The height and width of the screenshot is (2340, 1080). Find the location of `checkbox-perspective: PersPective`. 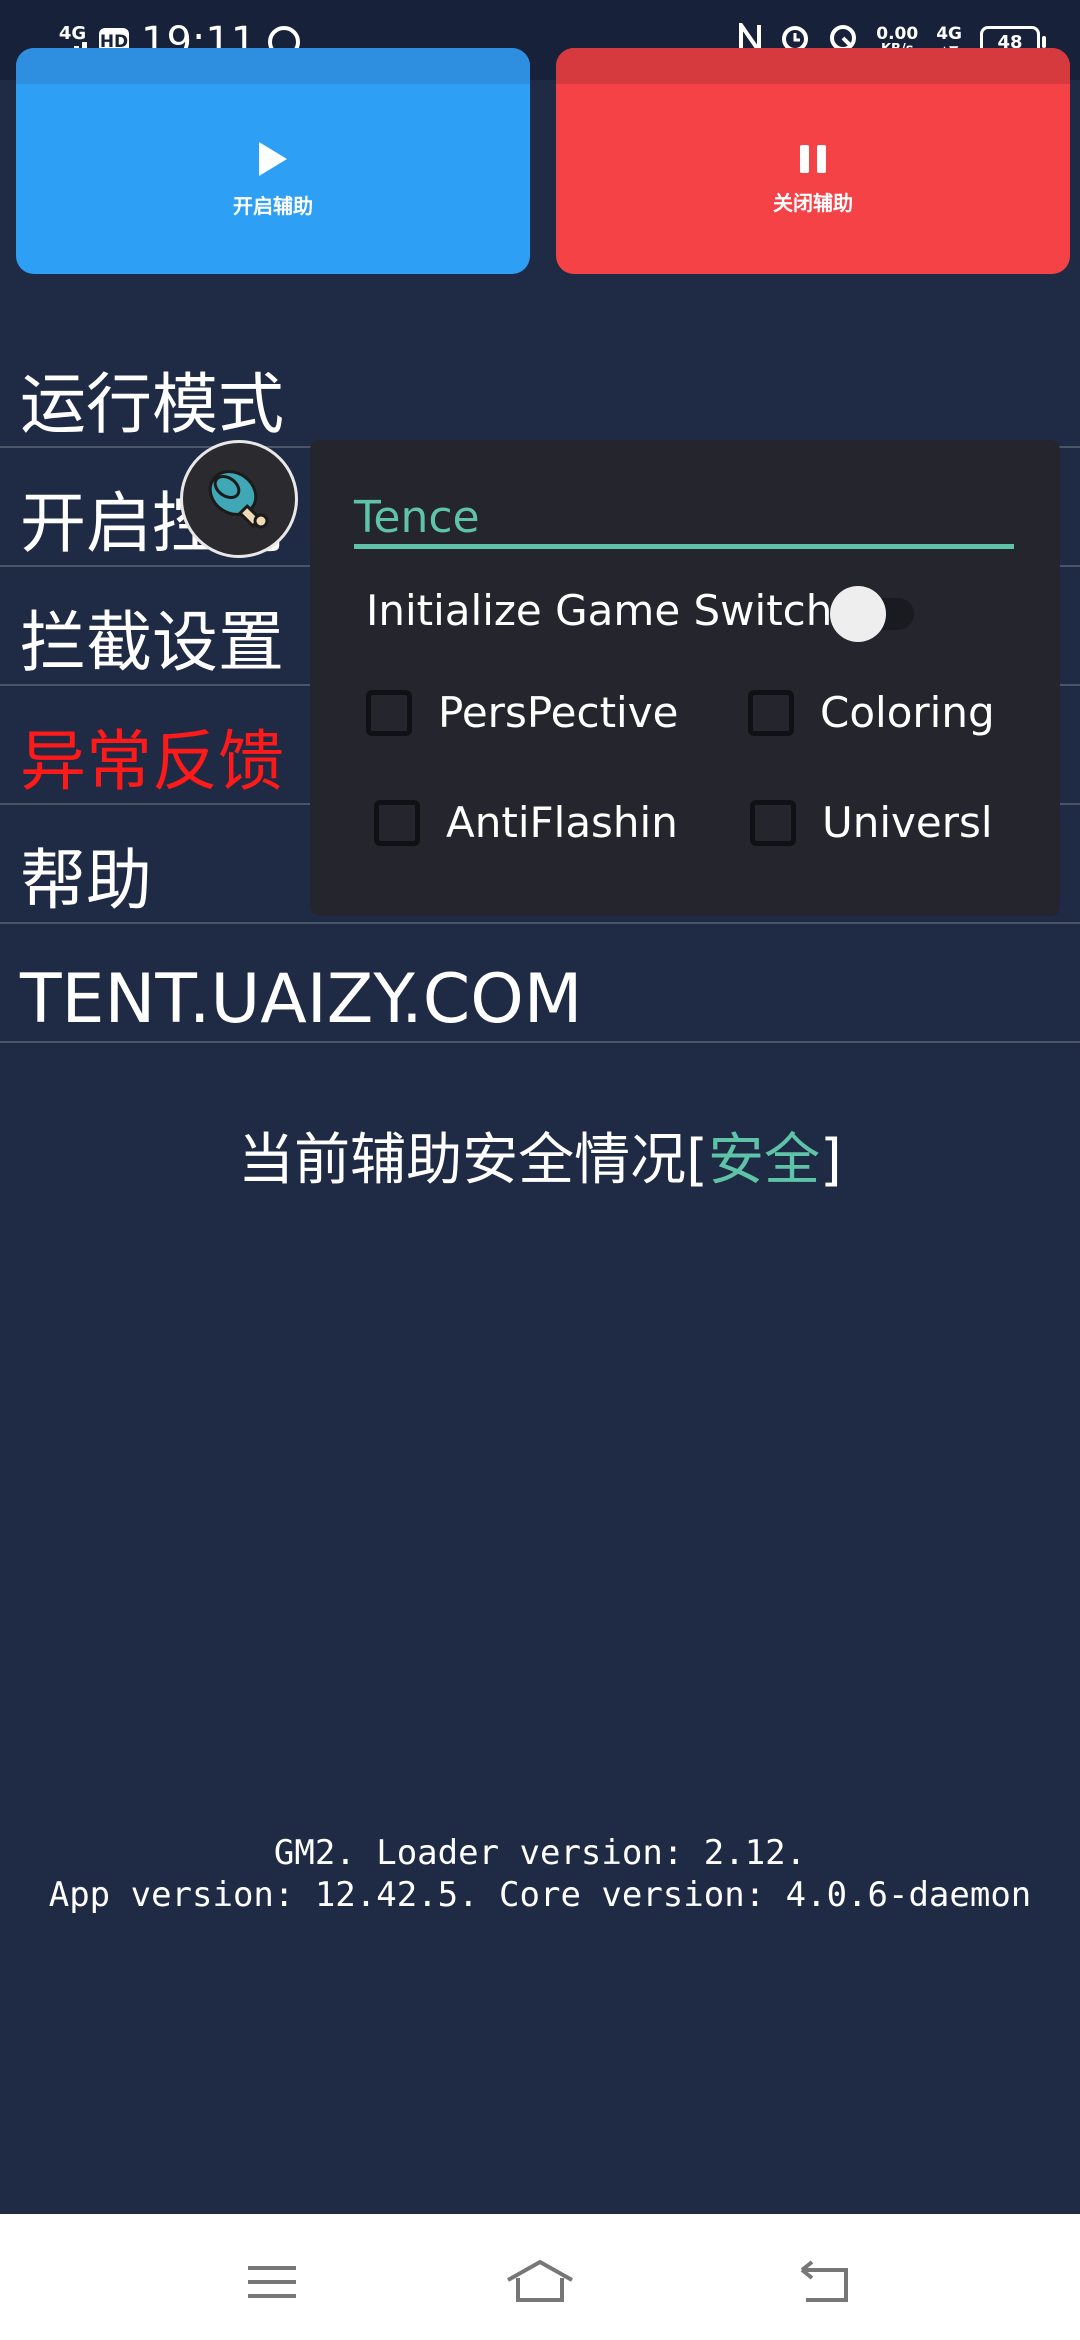

checkbox-perspective: PersPective is located at coordinates (522, 712).